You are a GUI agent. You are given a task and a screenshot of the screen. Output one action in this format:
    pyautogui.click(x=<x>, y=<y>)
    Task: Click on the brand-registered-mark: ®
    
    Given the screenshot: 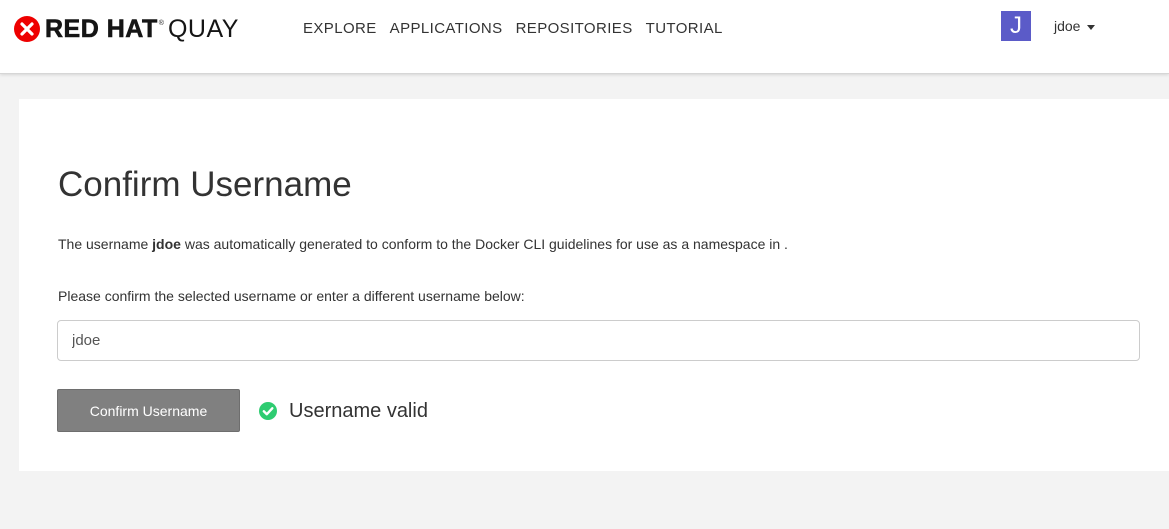 What is the action you would take?
    pyautogui.click(x=161, y=23)
    